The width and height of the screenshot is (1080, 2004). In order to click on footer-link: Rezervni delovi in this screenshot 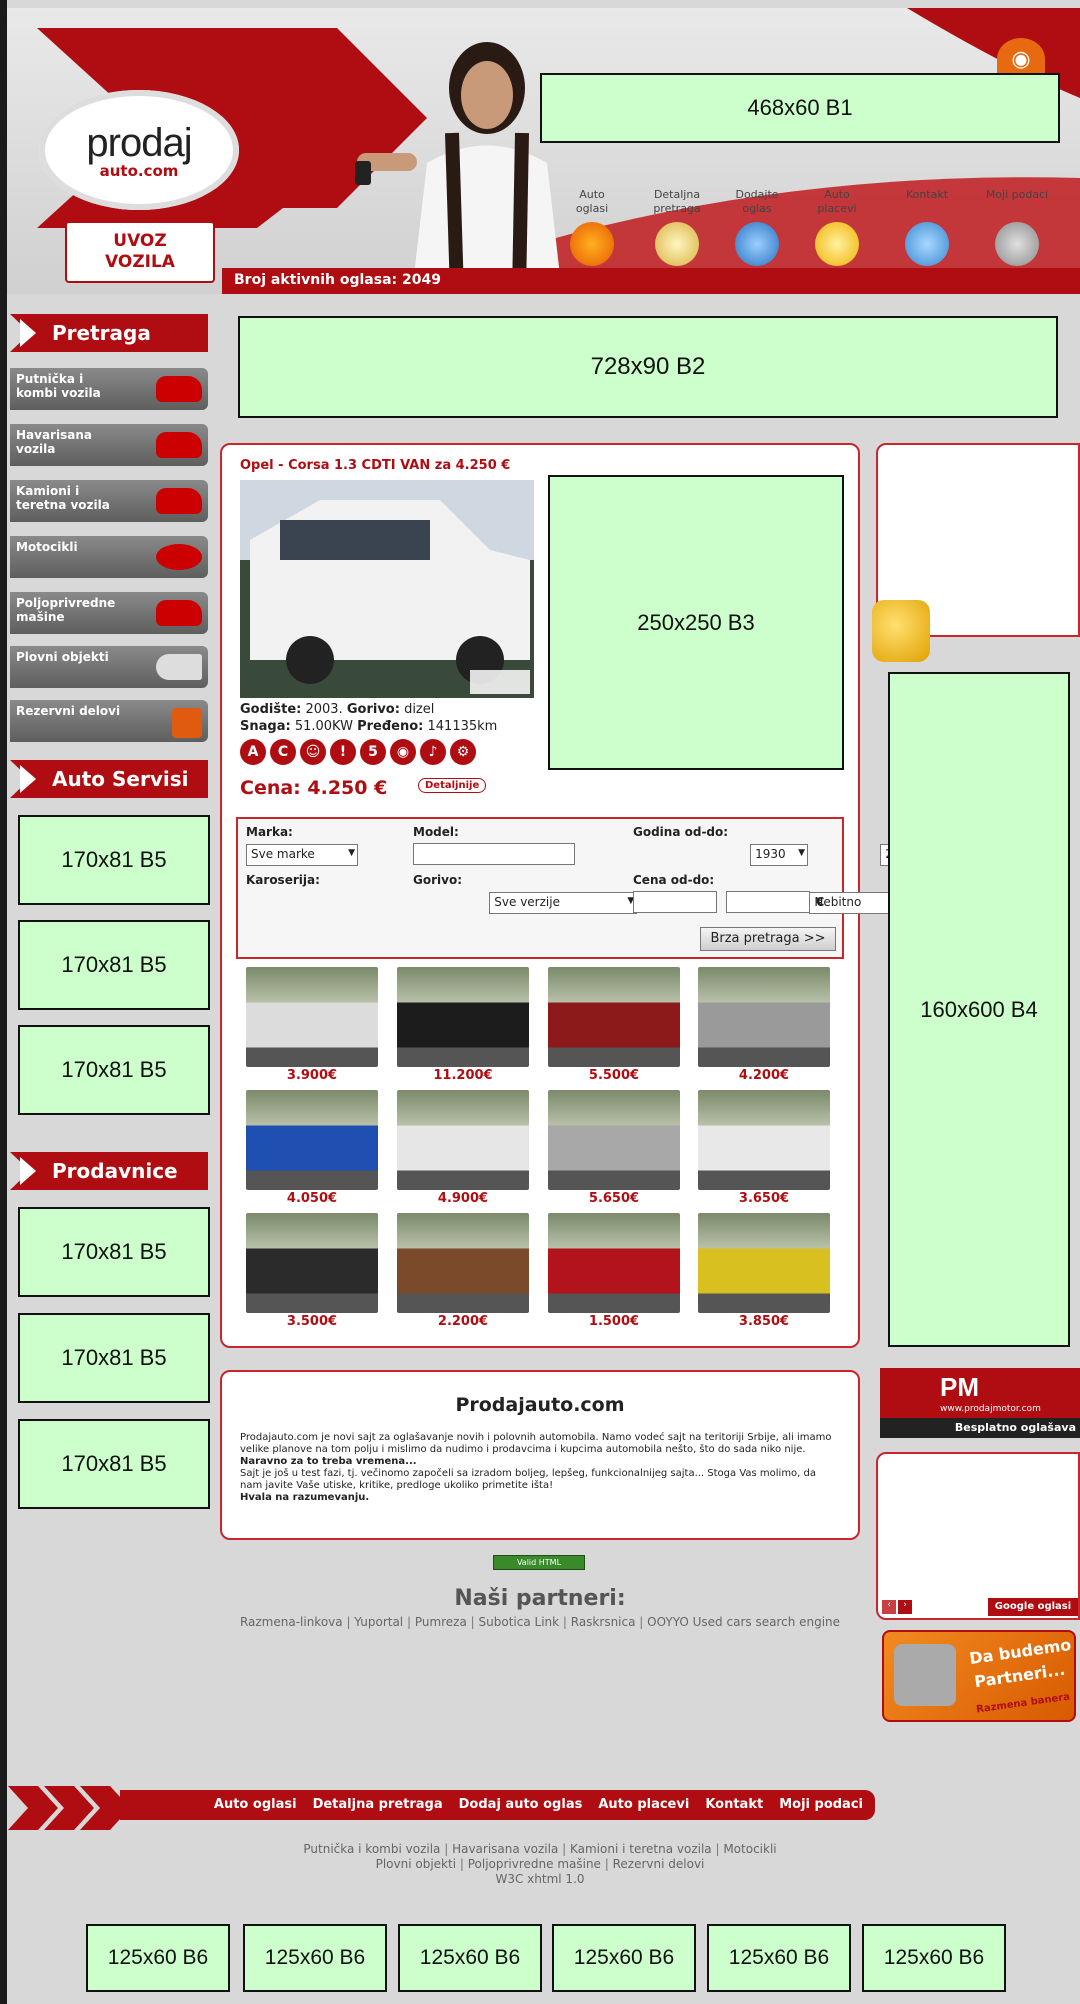, I will do `click(659, 1864)`.